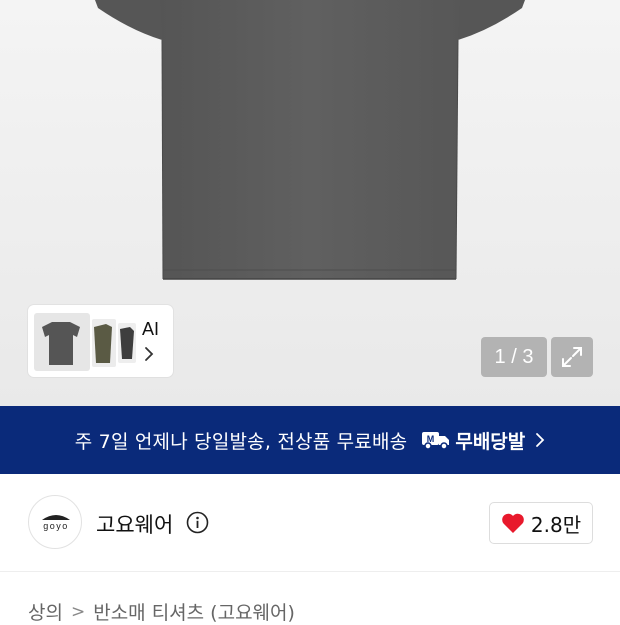 This screenshot has width=620, height=625. Describe the element at coordinates (134, 524) in the screenshot. I see `brand-name: 고요웨어` at that location.